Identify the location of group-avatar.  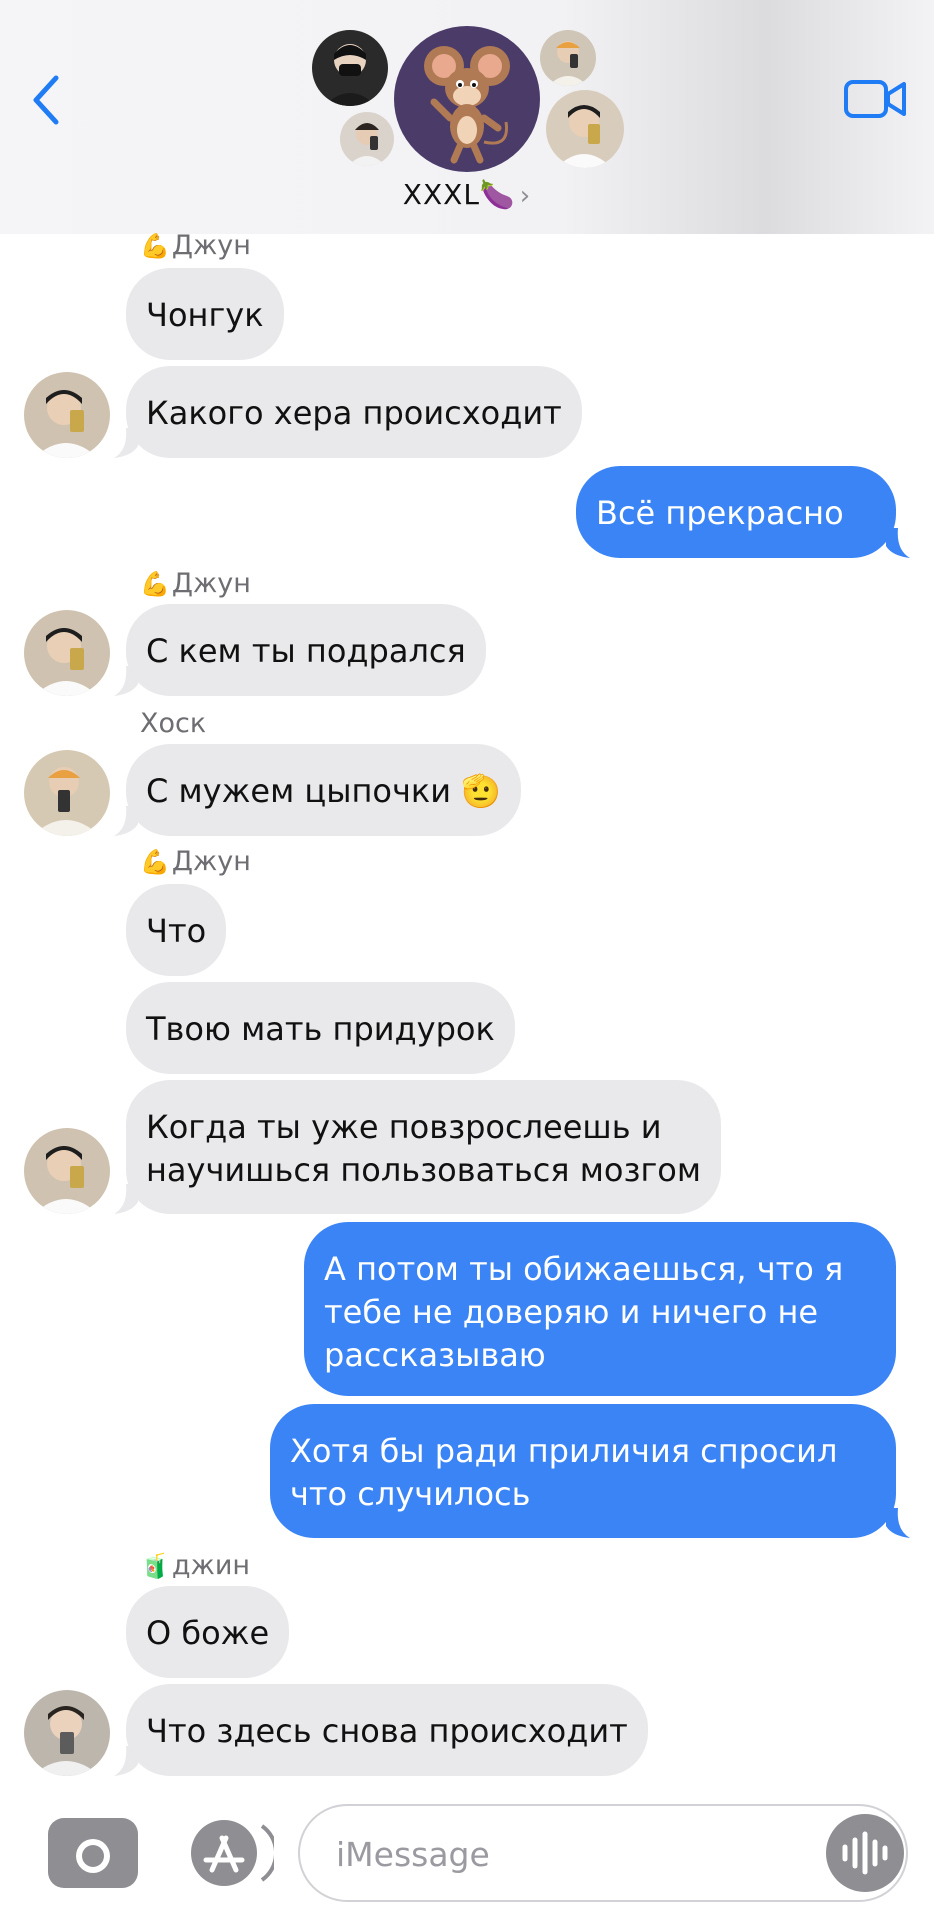
(467, 99).